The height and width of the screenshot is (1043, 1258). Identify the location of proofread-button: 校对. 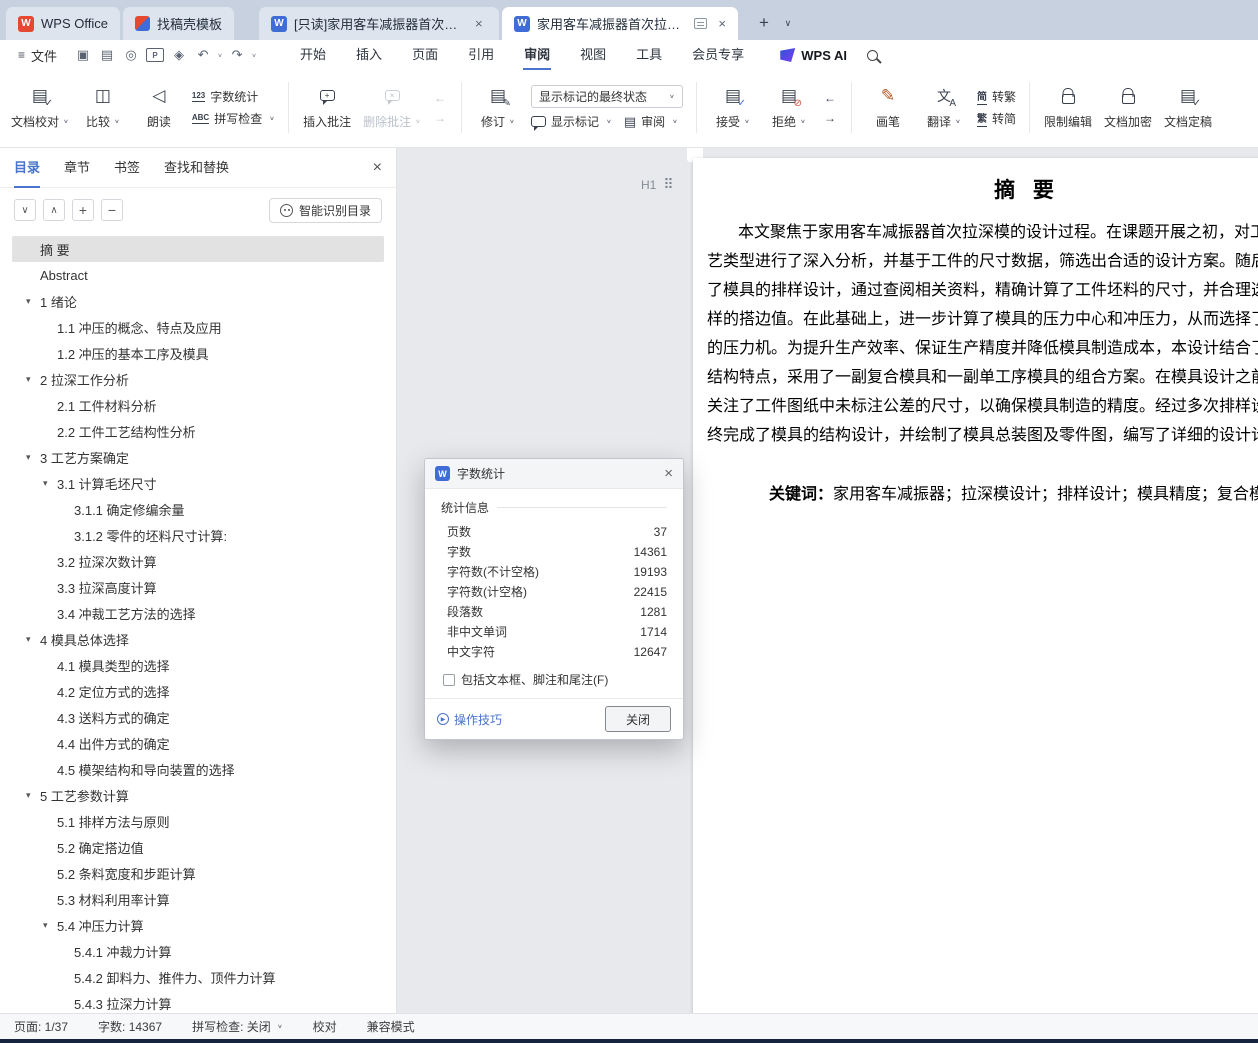
(325, 1026).